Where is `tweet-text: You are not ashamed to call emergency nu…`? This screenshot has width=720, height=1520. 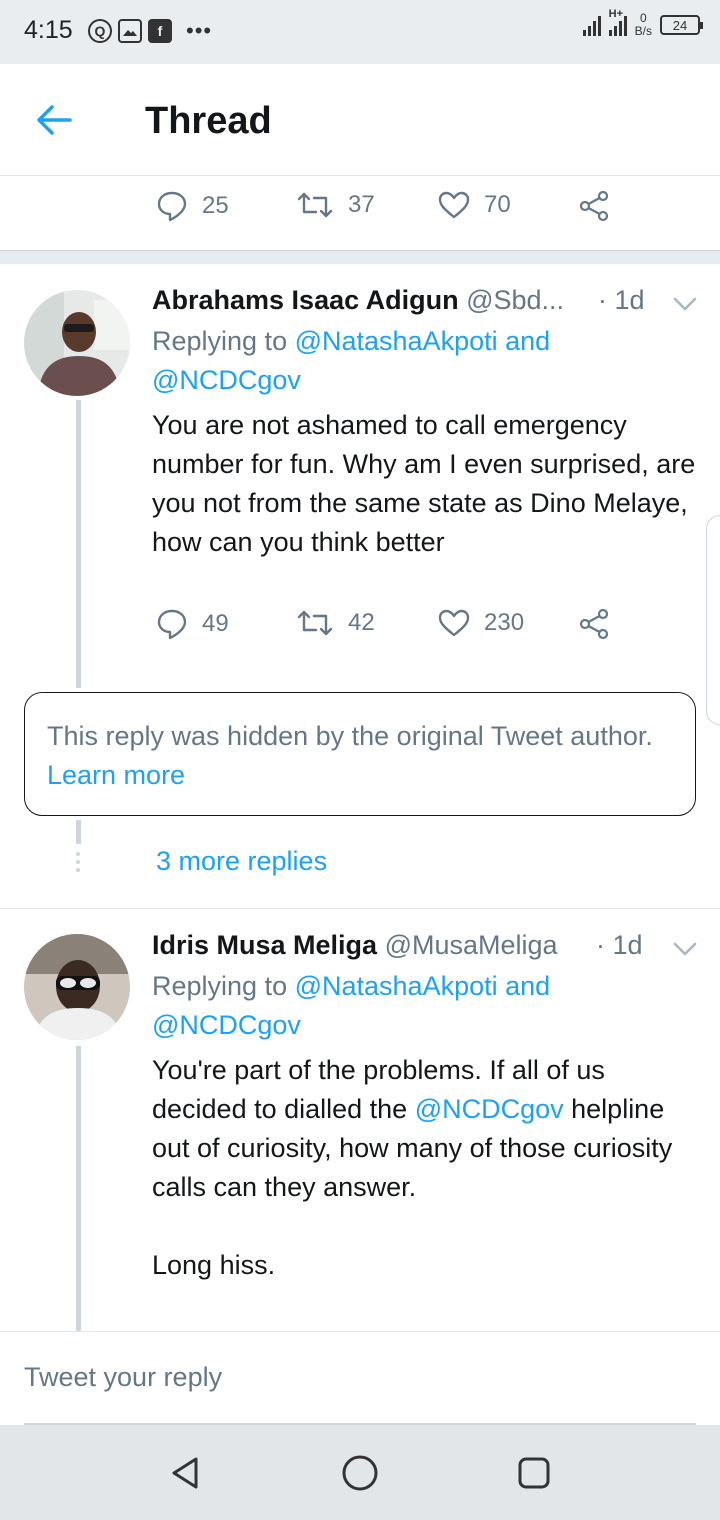 tweet-text: You are not ashamed to call emergency nu… is located at coordinates (424, 483).